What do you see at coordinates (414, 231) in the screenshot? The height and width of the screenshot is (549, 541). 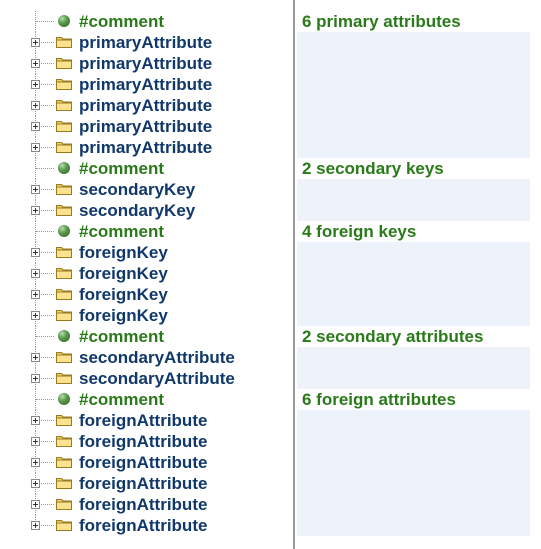 I see `comment-text: 4 foreign keys` at bounding box center [414, 231].